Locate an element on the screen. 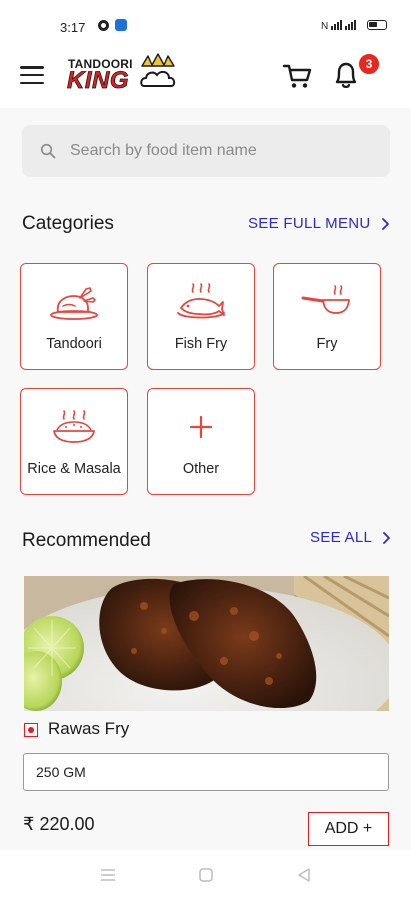  battery-icon is located at coordinates (377, 25).